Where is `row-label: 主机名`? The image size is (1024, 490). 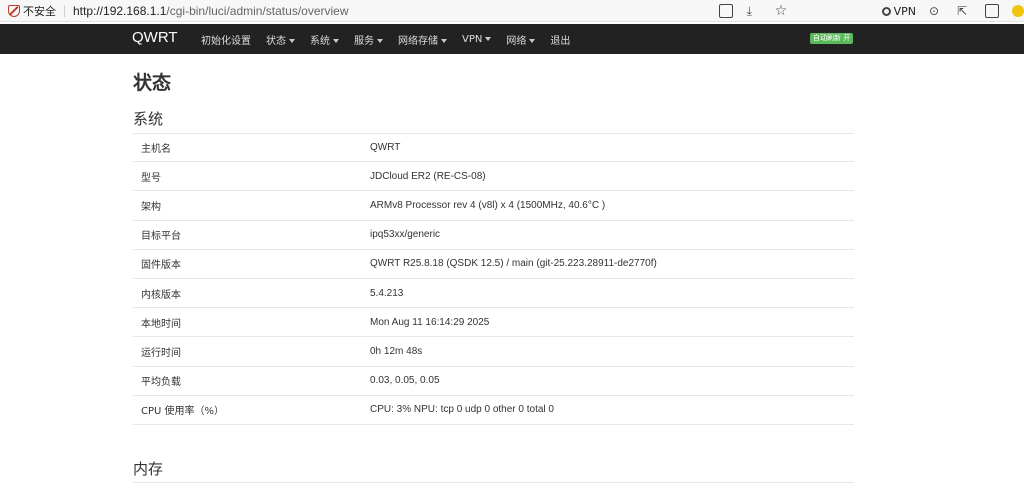 row-label: 主机名 is located at coordinates (156, 150).